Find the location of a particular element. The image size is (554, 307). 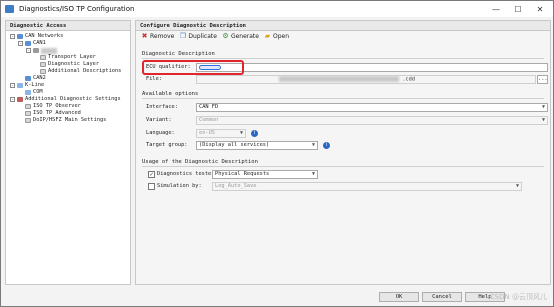

remove-button: ✖ Remove is located at coordinates (158, 36).